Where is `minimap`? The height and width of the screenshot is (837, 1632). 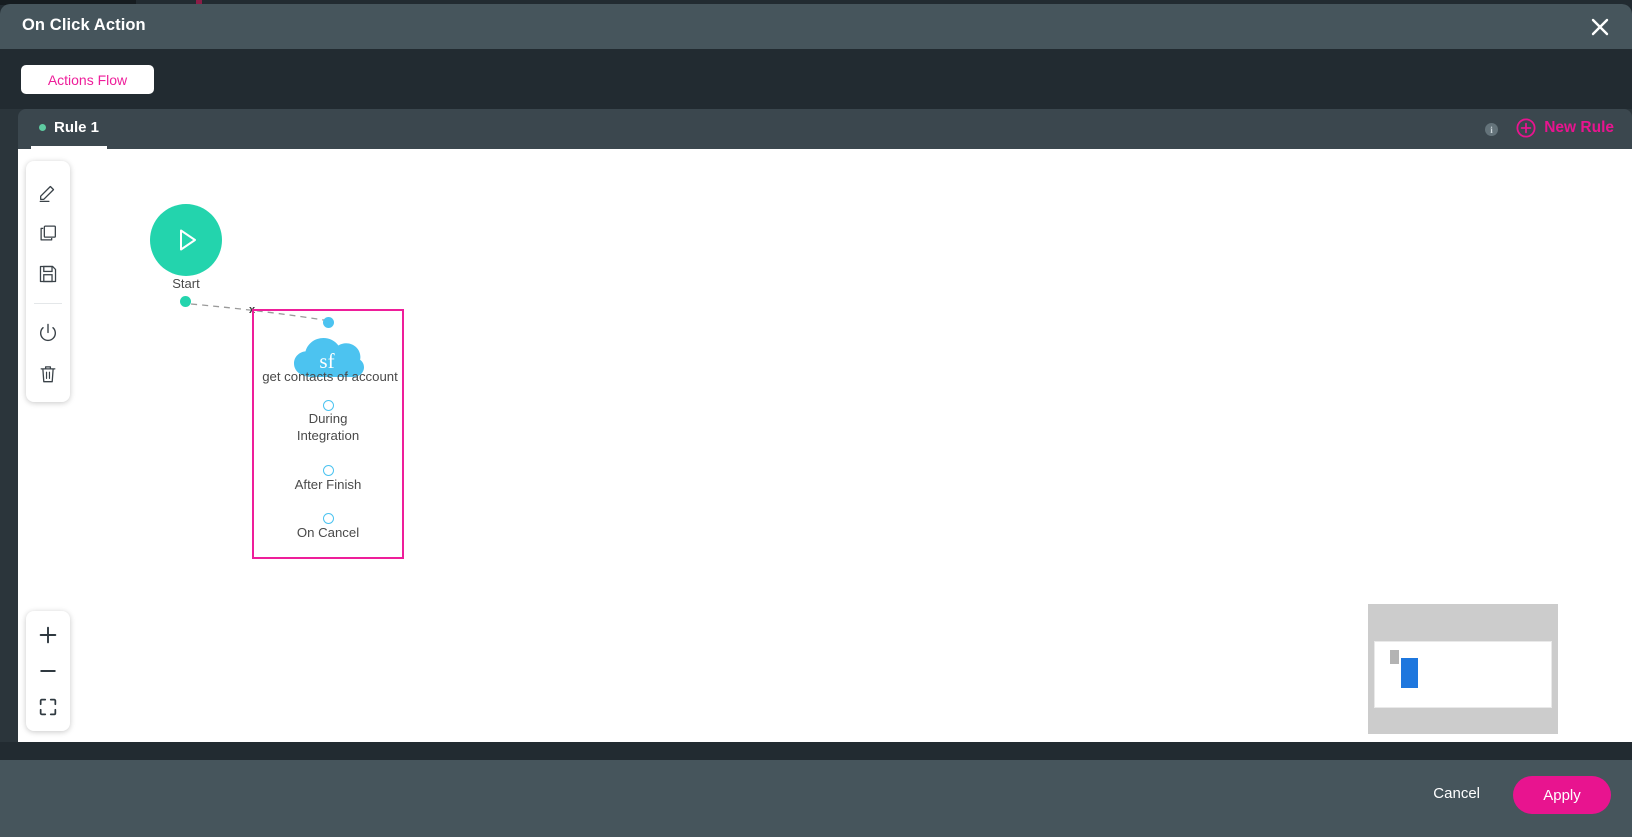
minimap is located at coordinates (1463, 669).